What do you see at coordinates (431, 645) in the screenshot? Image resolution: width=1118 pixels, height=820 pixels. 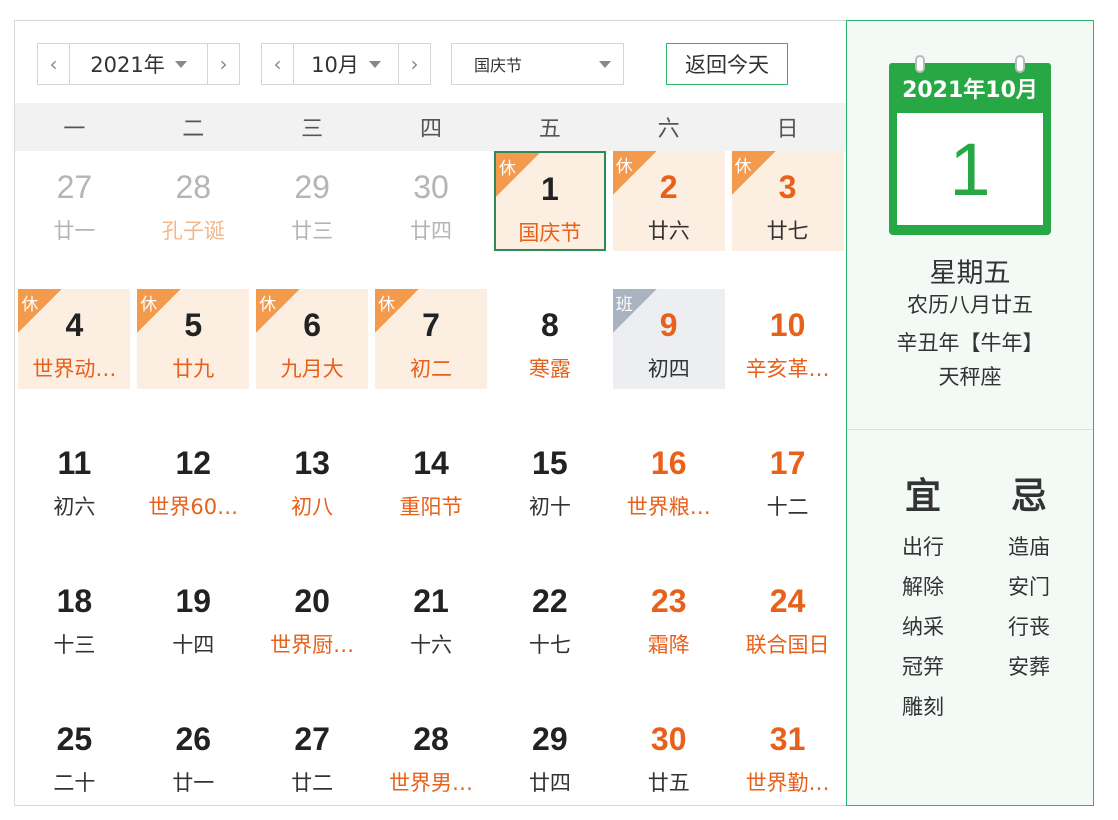 I see `day-lunar-label: 十六` at bounding box center [431, 645].